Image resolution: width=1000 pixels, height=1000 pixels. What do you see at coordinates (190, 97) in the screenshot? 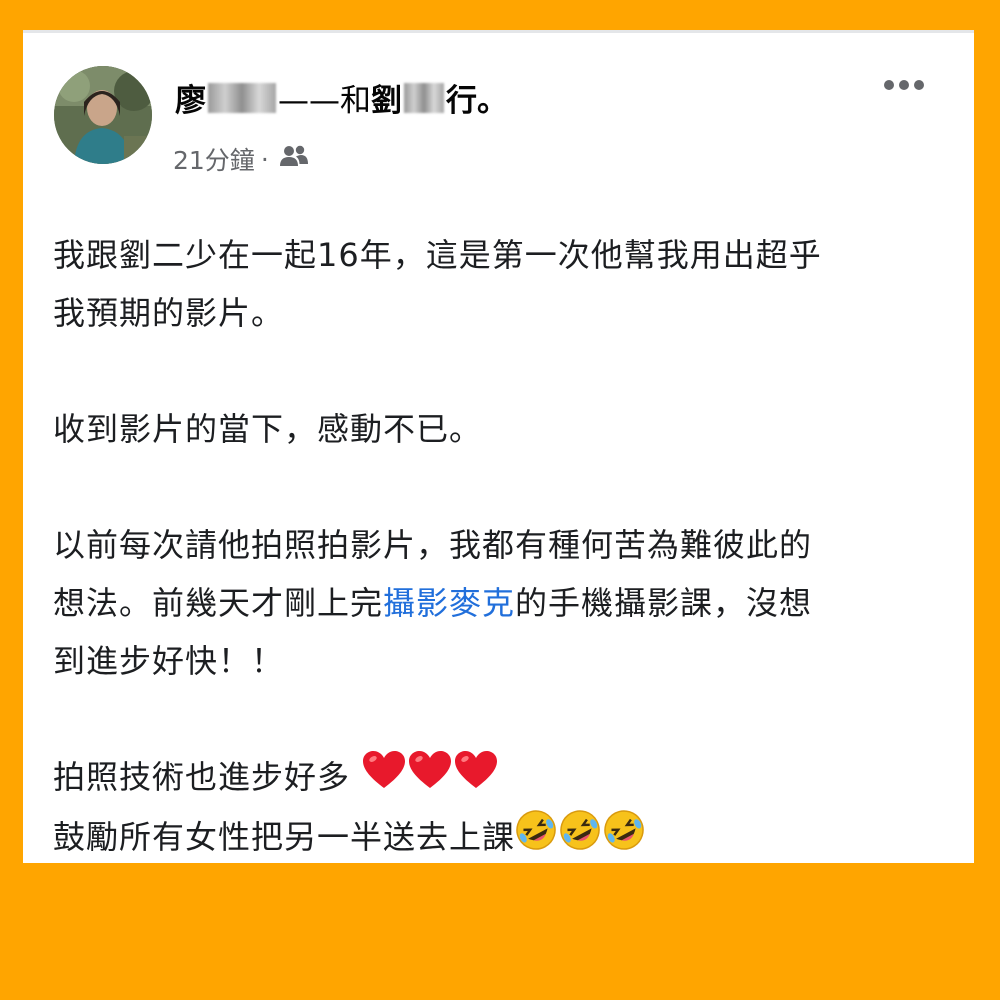
I see `author-name: 廖` at bounding box center [190, 97].